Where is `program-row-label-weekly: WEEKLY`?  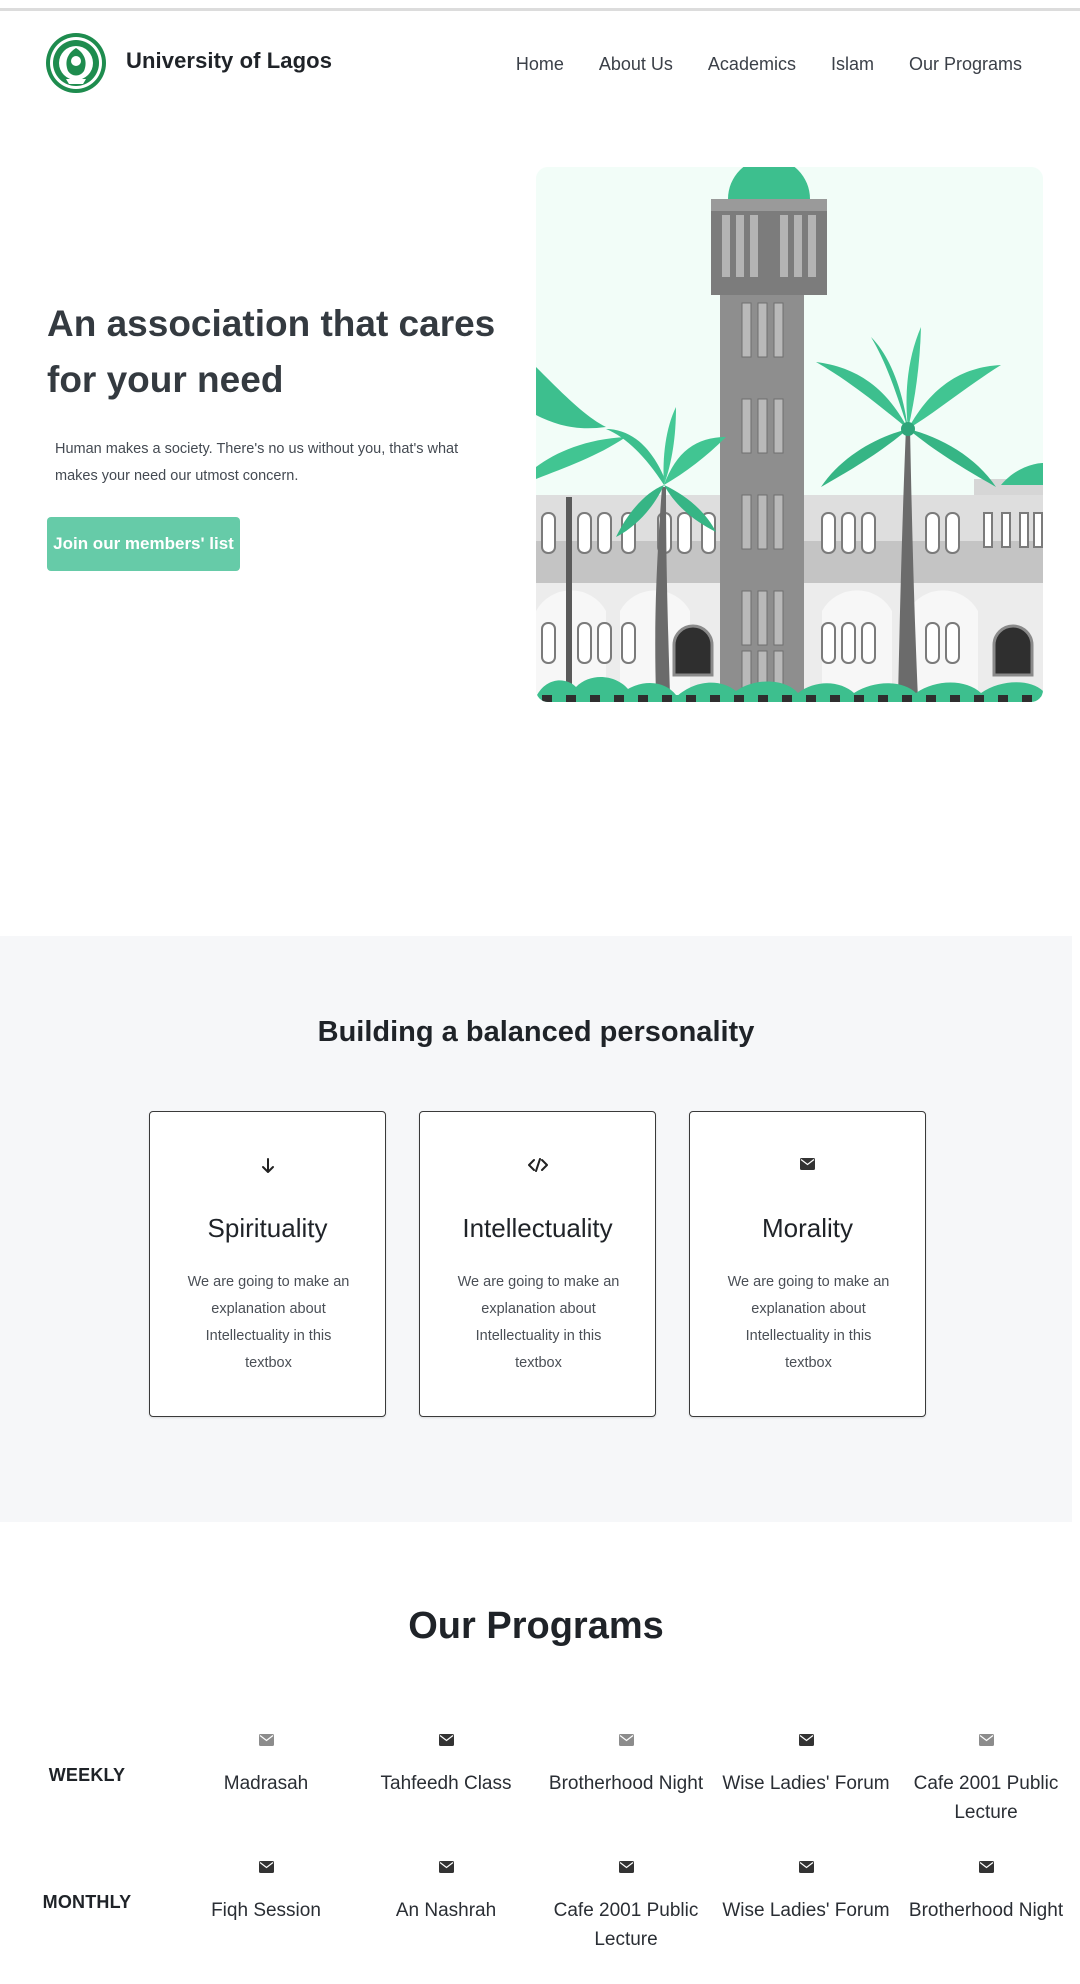 program-row-label-weekly: WEEKLY is located at coordinates (87, 1775).